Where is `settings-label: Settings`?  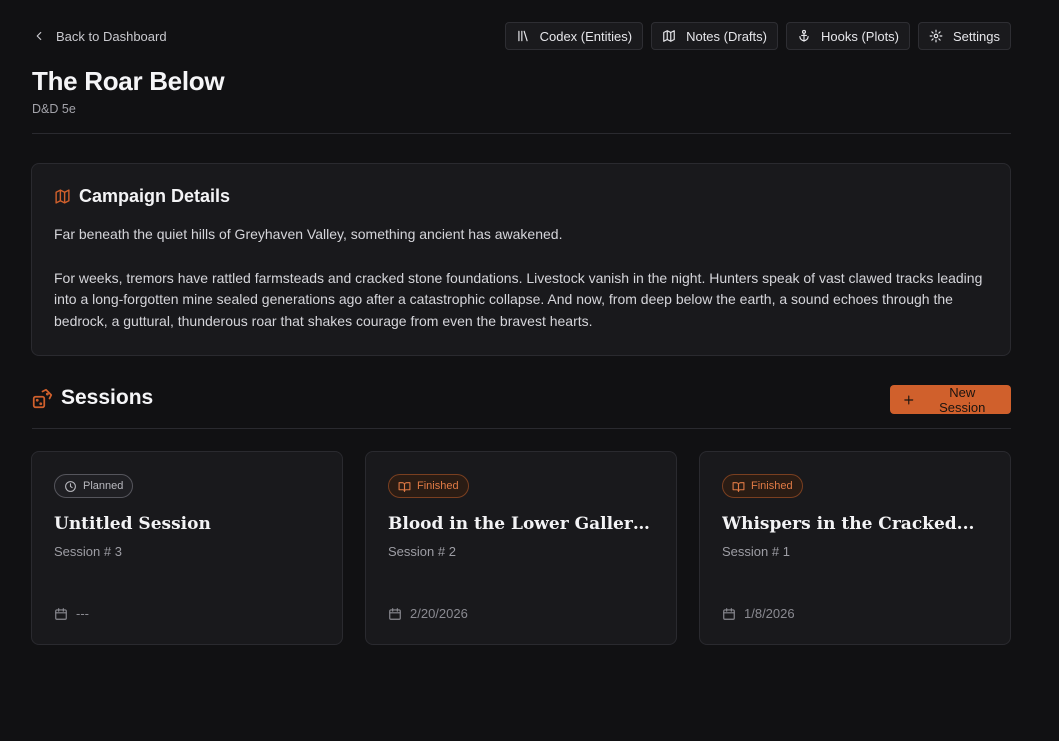 settings-label: Settings is located at coordinates (976, 36).